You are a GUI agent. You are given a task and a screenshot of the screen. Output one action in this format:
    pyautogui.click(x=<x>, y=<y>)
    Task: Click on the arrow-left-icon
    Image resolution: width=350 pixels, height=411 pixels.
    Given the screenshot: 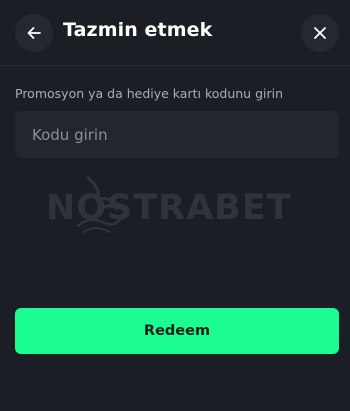 What is the action you would take?
    pyautogui.click(x=34, y=33)
    